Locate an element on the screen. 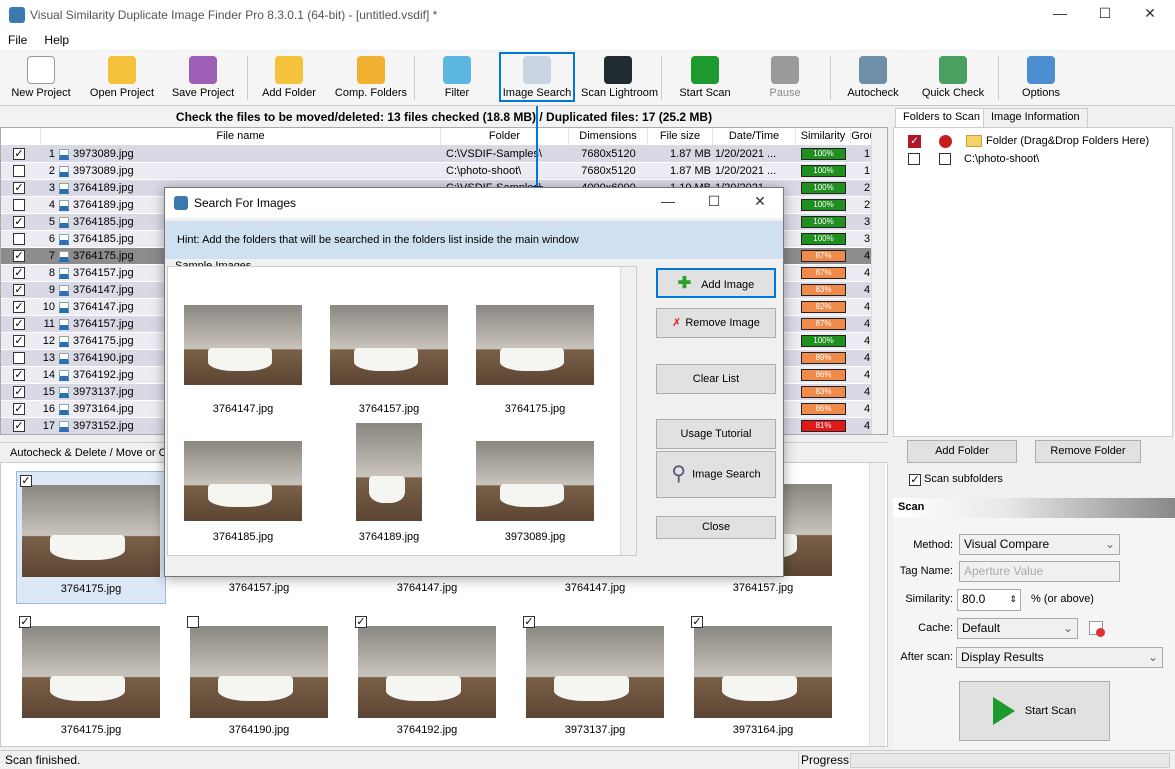 Image resolution: width=1175 pixels, height=769 pixels. toolbar-open-project-button: Open Project is located at coordinates (122, 79).